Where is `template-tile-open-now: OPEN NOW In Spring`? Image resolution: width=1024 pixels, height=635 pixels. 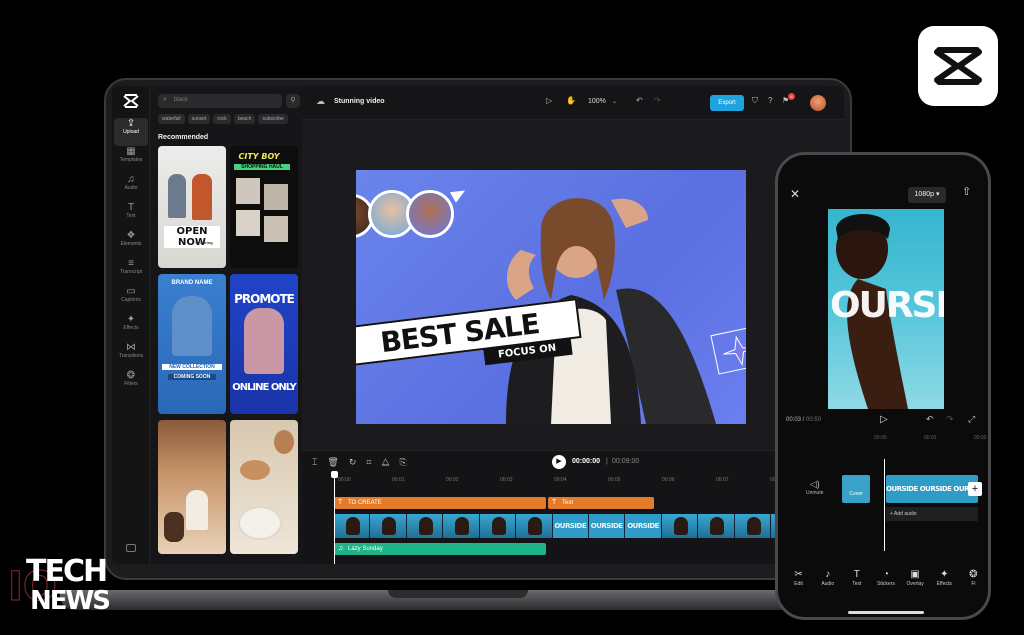
template-tile-open-now: OPEN NOW In Spring is located at coordinates (192, 207).